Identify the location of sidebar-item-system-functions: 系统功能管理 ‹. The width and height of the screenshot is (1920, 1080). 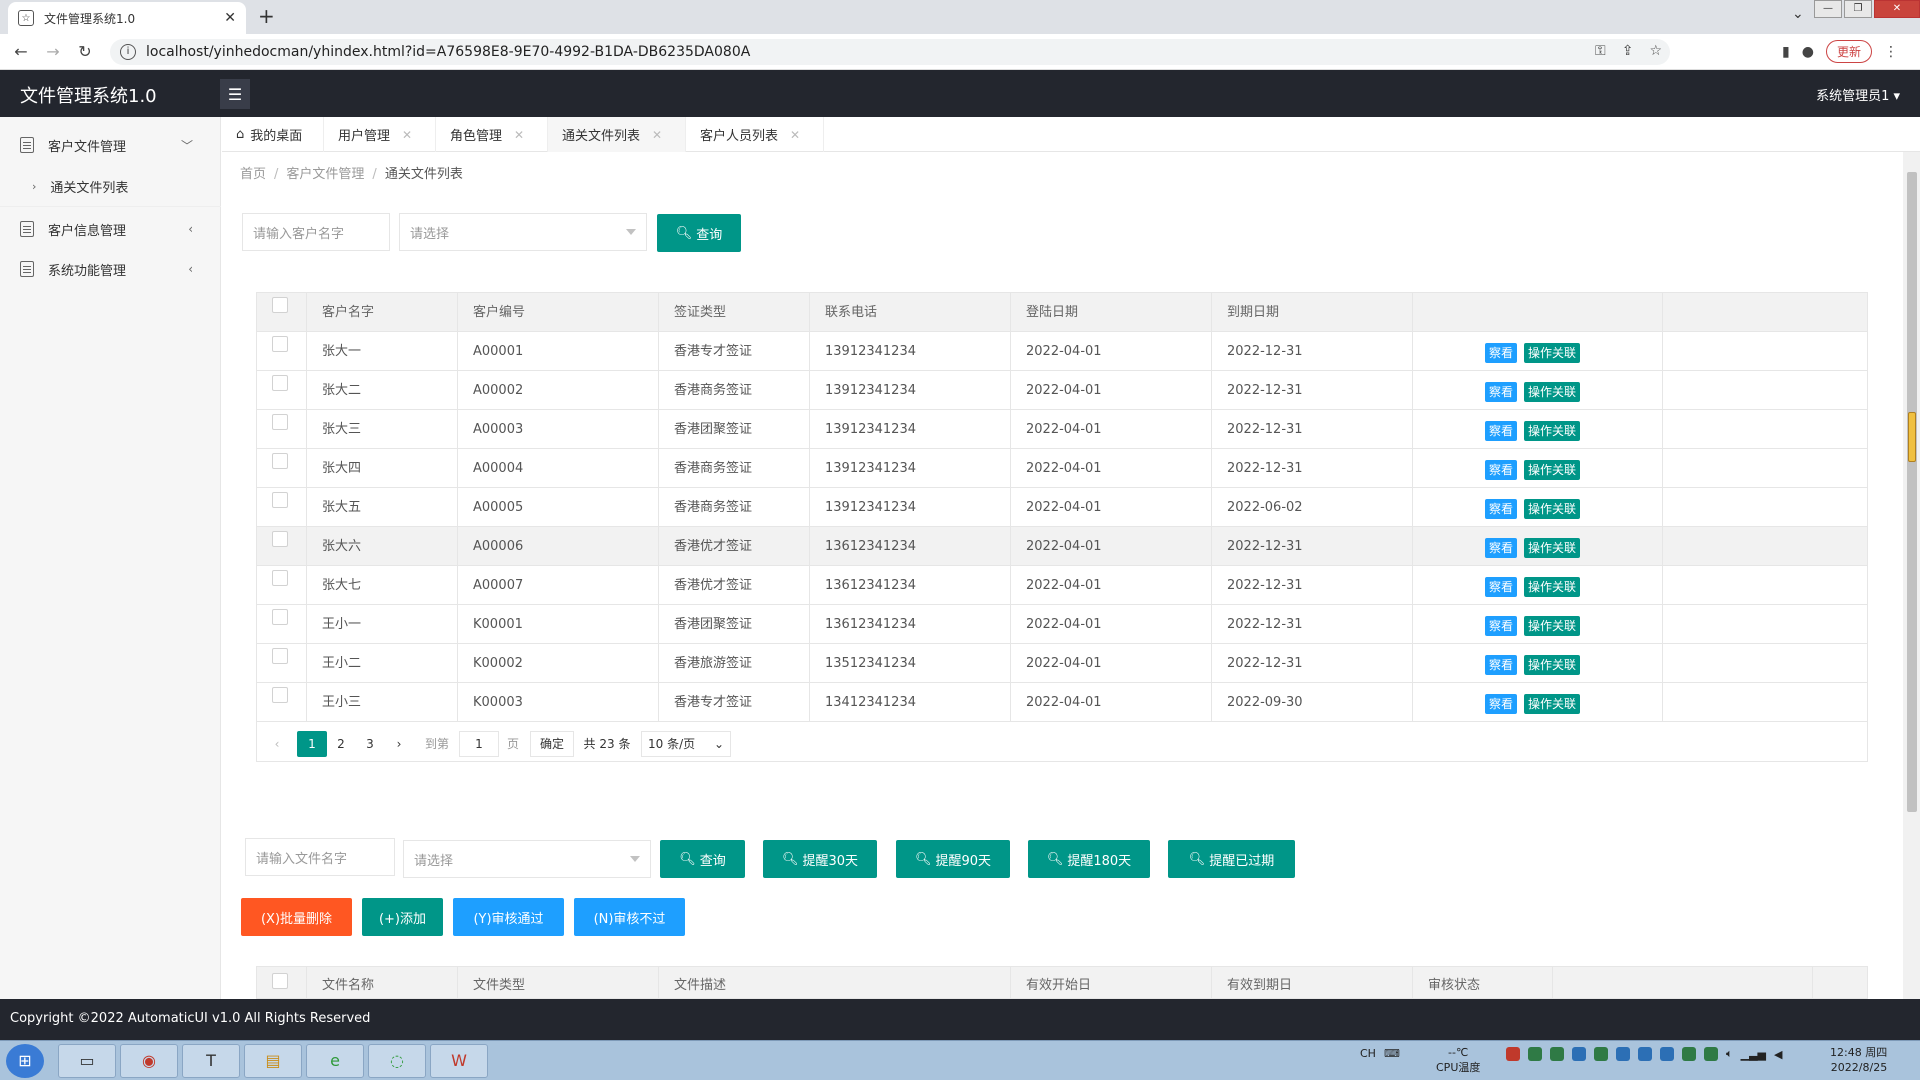
(110, 269).